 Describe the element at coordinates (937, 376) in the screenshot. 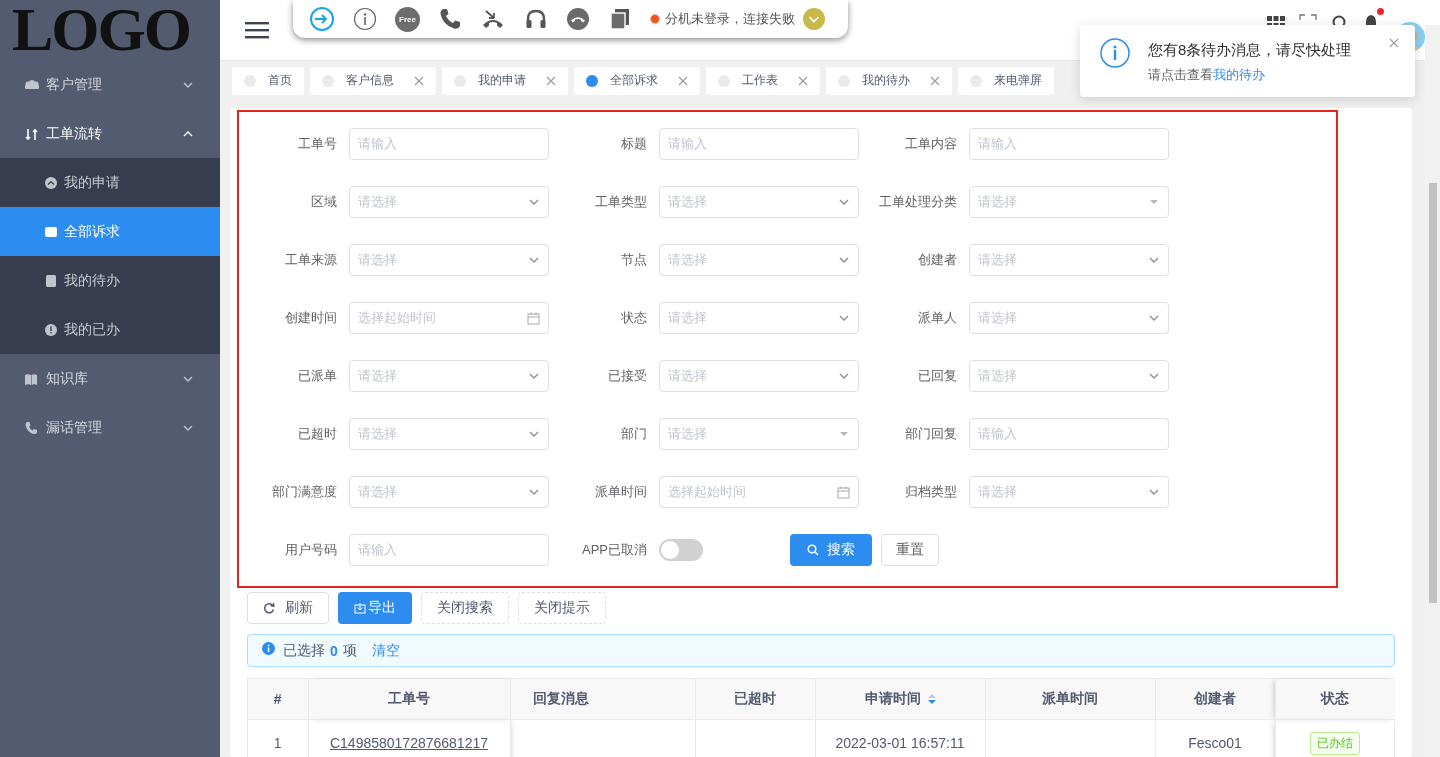

I see `field-label: 已回复` at that location.